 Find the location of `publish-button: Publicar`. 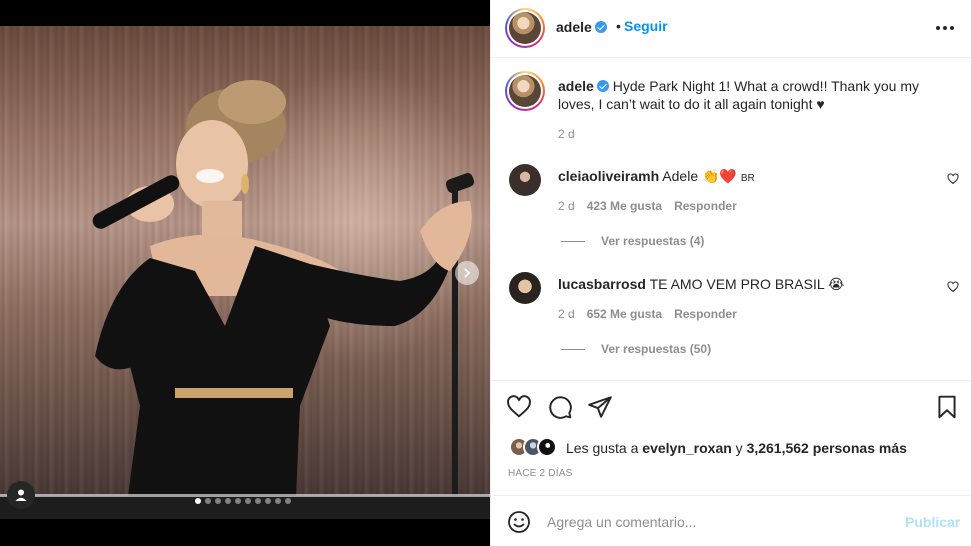

publish-button: Publicar is located at coordinates (932, 522).